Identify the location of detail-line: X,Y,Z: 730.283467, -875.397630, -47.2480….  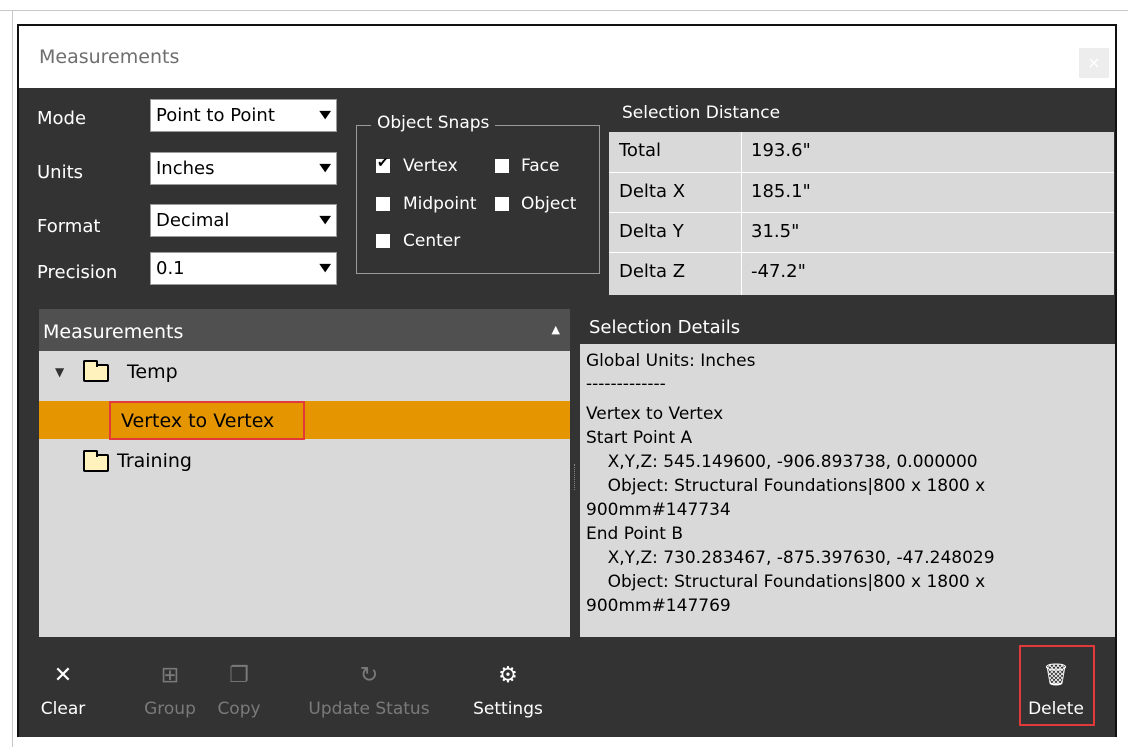
(790, 558).